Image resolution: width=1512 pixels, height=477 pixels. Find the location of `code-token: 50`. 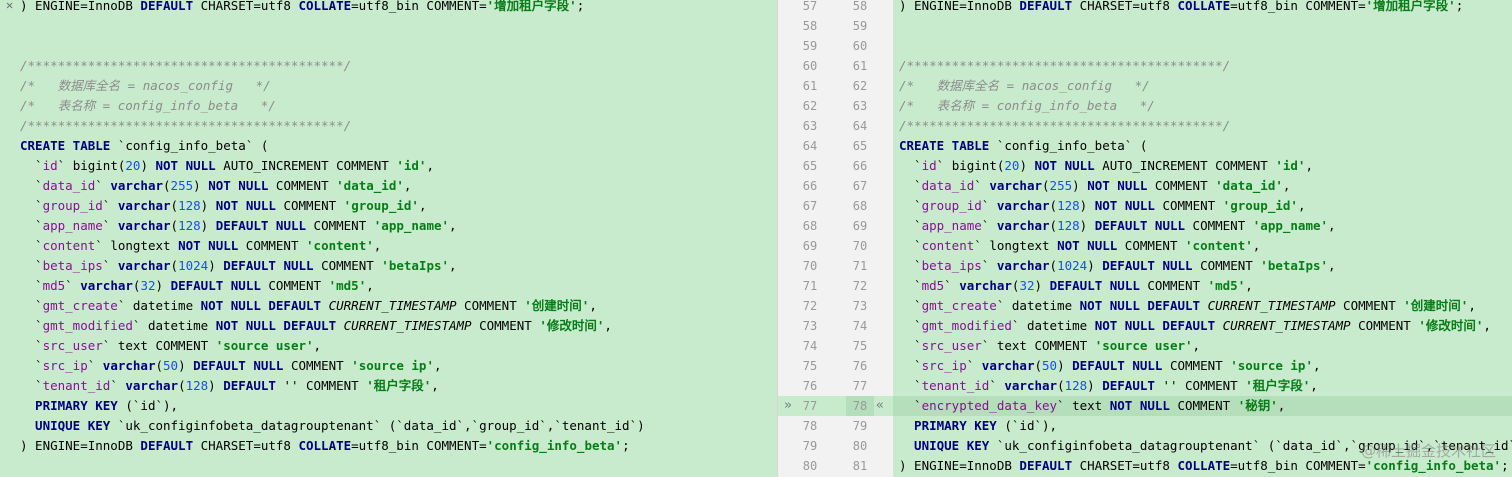

code-token: 50 is located at coordinates (171, 365).